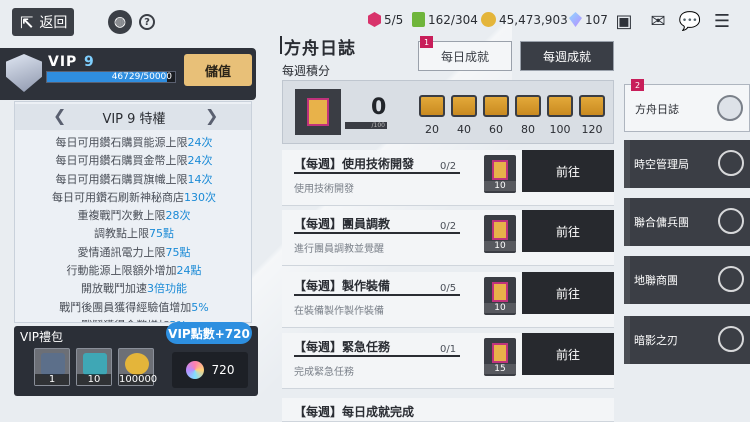 The width and height of the screenshot is (750, 422). I want to click on vip-level: 9, so click(89, 62).